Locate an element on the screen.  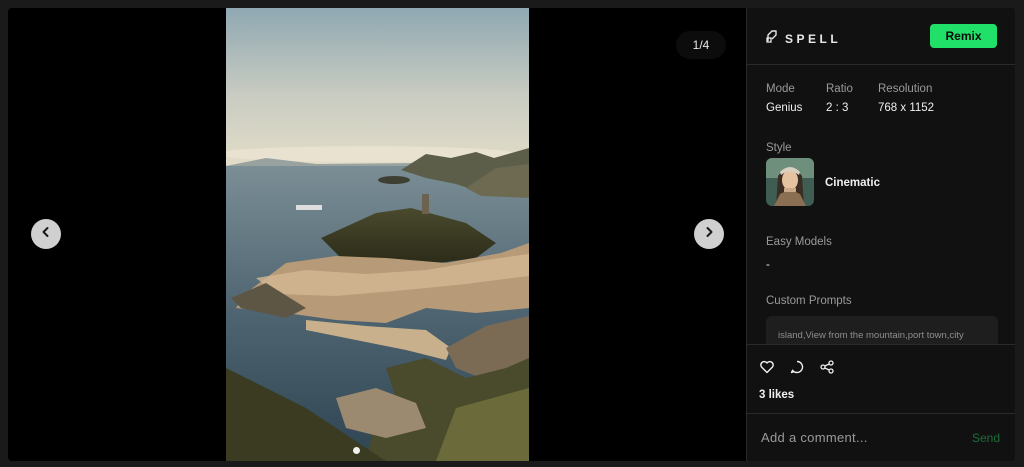
chevron-right-icon is located at coordinates (709, 234).